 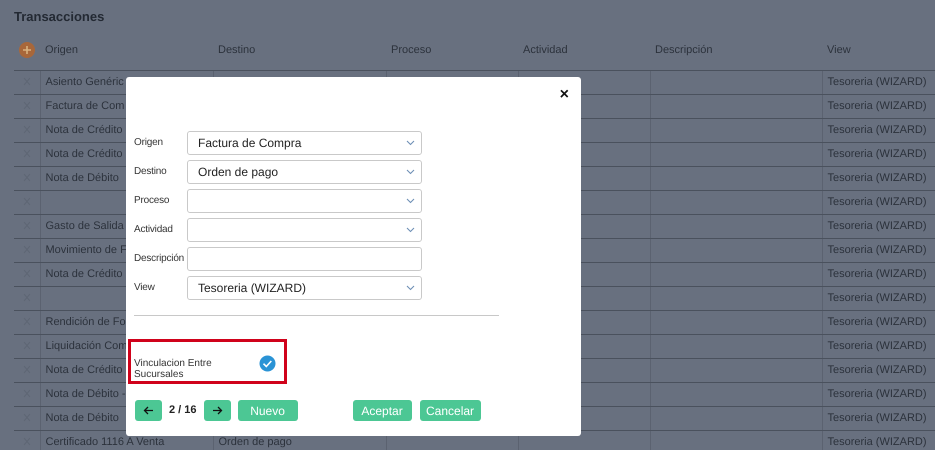 What do you see at coordinates (85, 226) in the screenshot?
I see `table-cell: Gasto de Salida` at bounding box center [85, 226].